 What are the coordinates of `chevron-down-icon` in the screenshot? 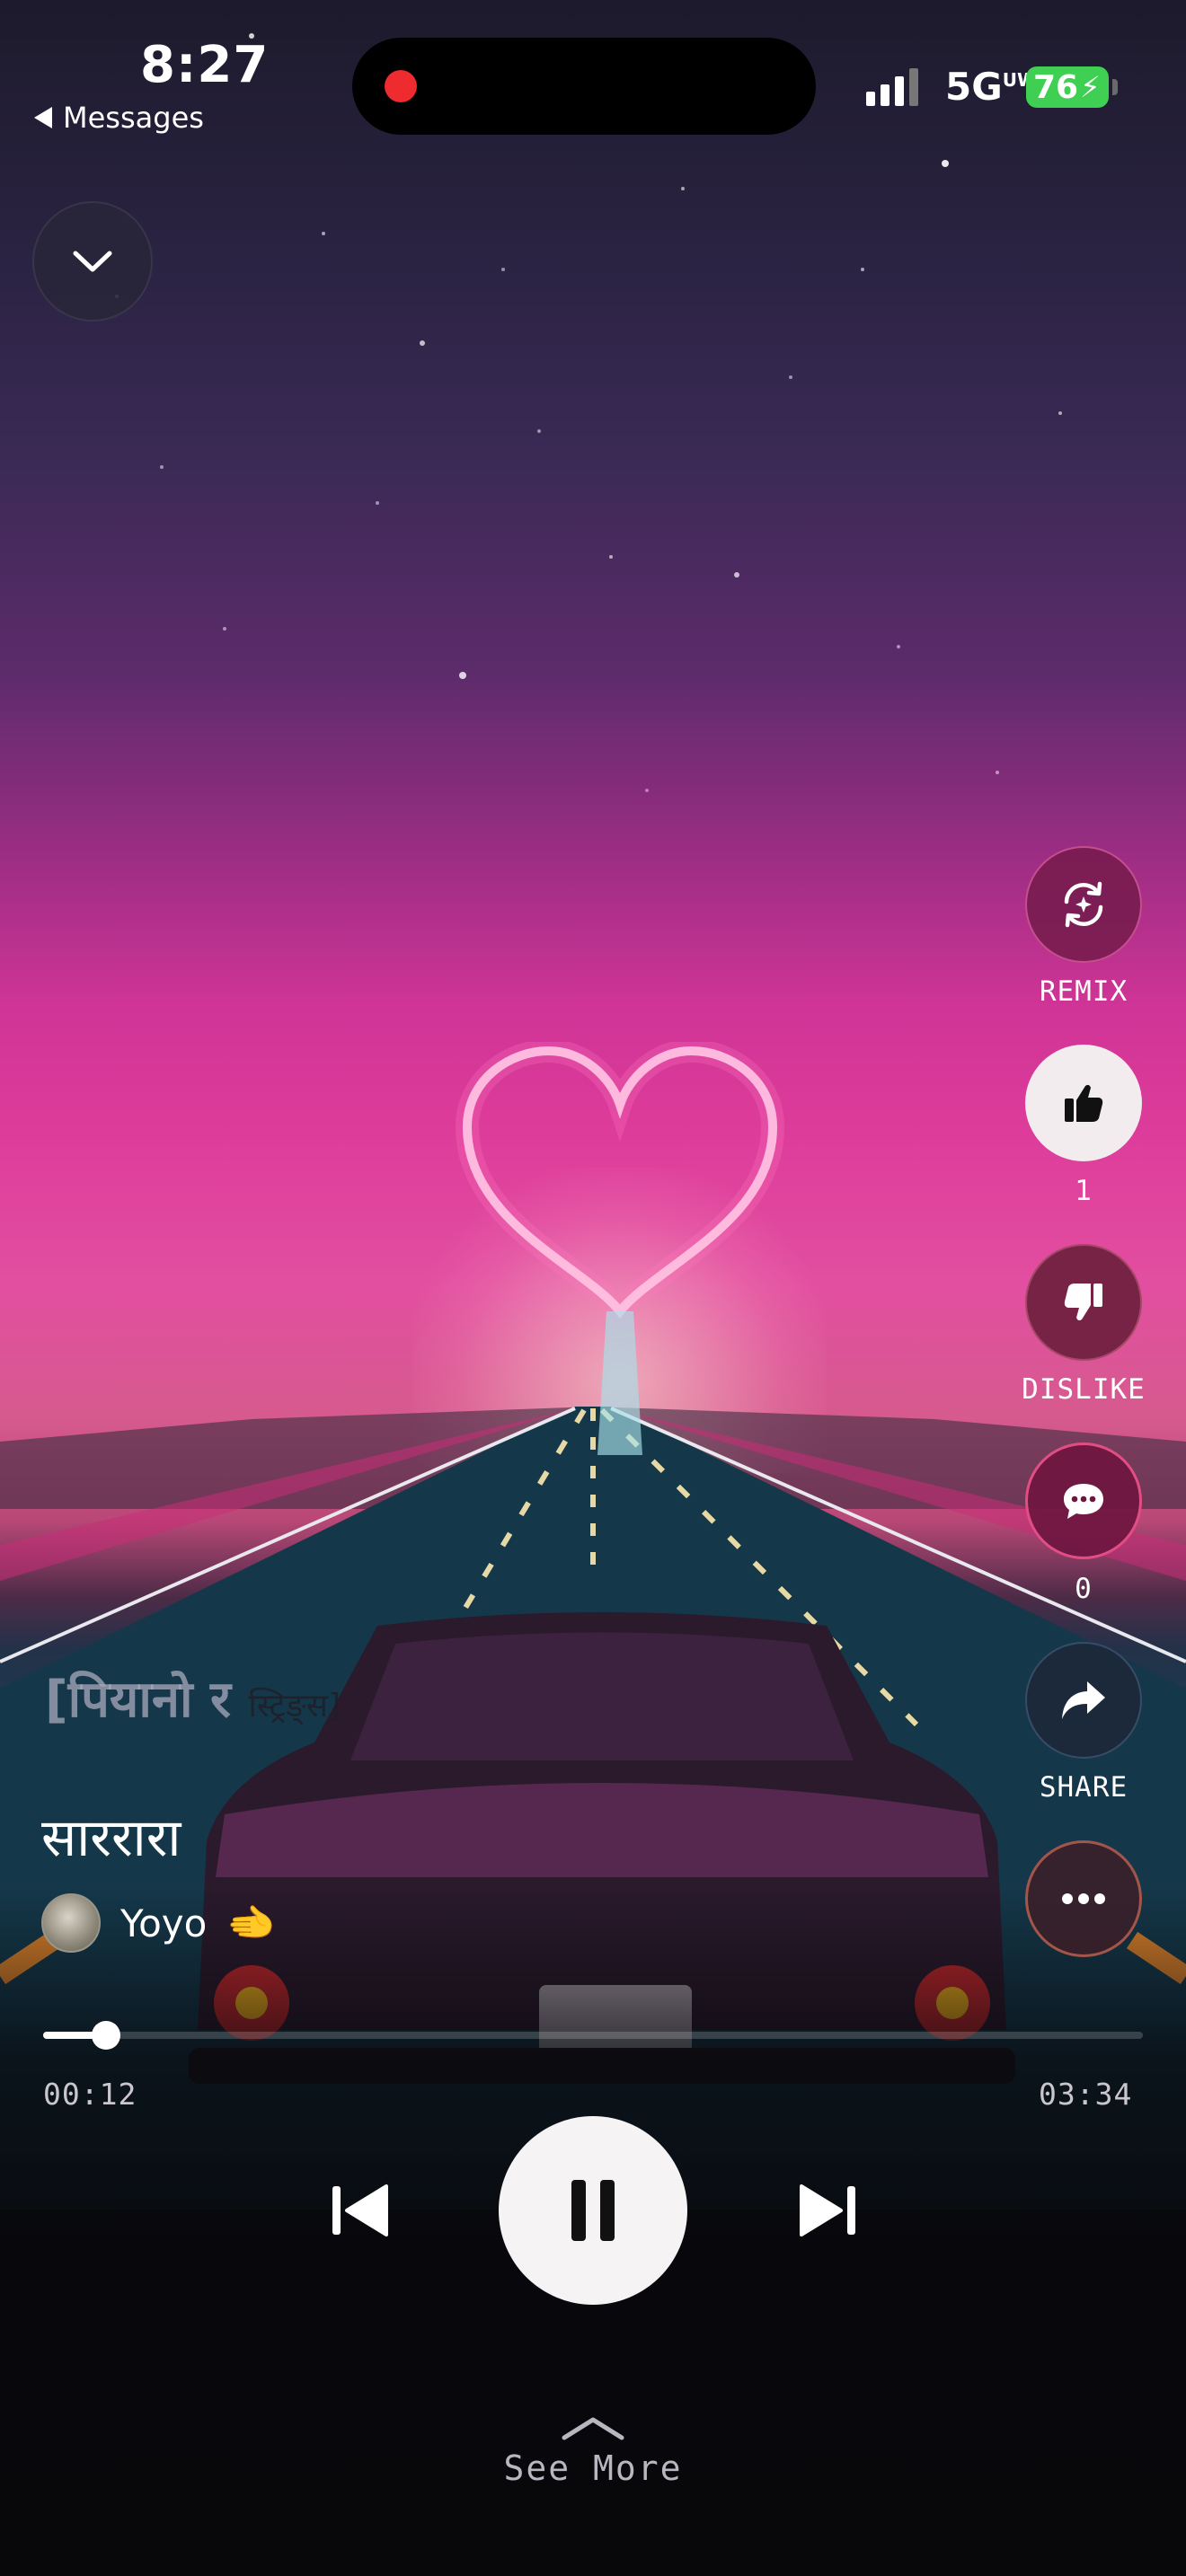 It's located at (92, 261).